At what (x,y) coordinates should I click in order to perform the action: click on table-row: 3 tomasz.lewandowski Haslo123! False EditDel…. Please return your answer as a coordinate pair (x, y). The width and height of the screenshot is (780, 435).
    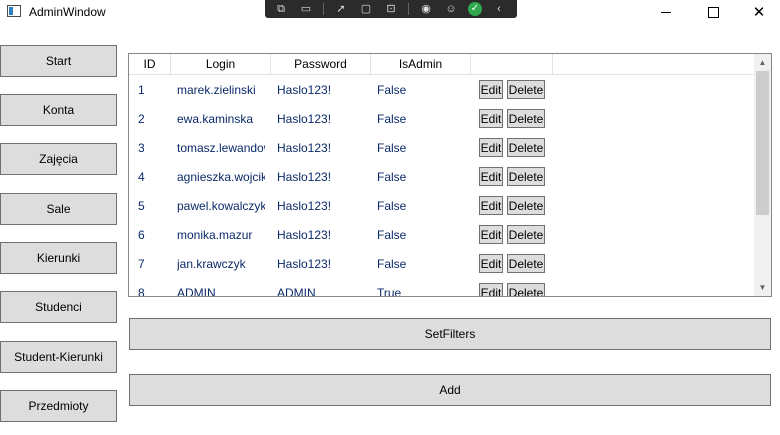
    Looking at the image, I should click on (442, 147).